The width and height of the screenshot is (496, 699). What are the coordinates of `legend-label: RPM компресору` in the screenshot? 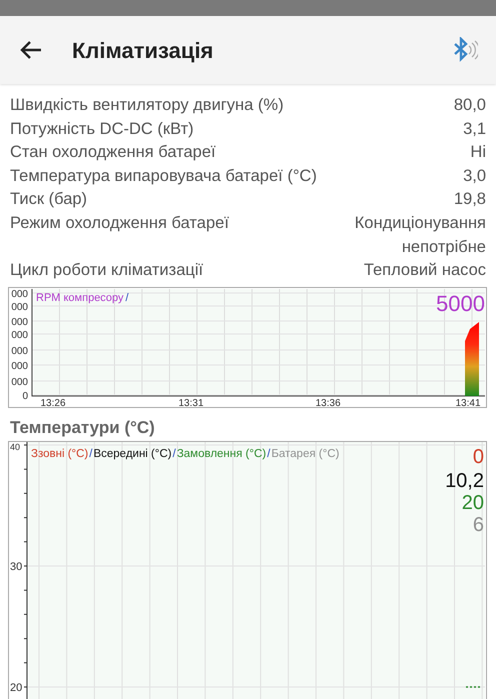 It's located at (80, 298).